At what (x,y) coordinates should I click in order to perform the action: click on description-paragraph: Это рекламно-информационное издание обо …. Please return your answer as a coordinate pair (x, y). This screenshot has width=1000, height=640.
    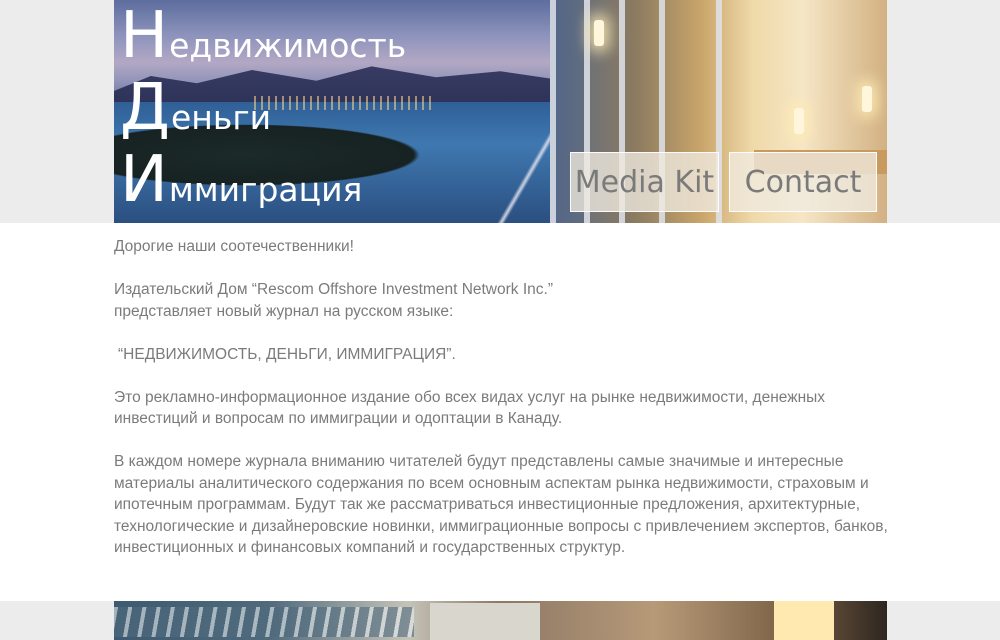
    Looking at the image, I should click on (470, 408).